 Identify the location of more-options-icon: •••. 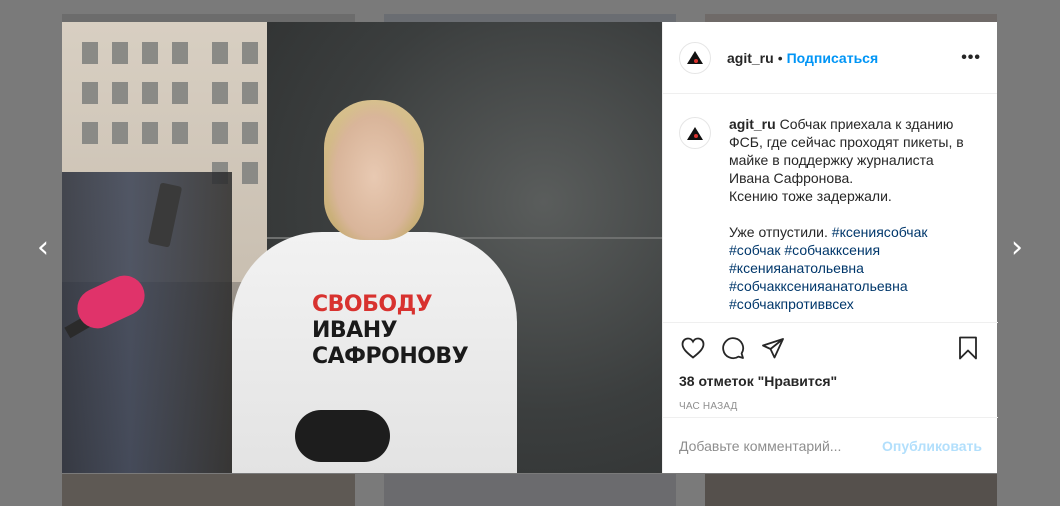
(971, 58).